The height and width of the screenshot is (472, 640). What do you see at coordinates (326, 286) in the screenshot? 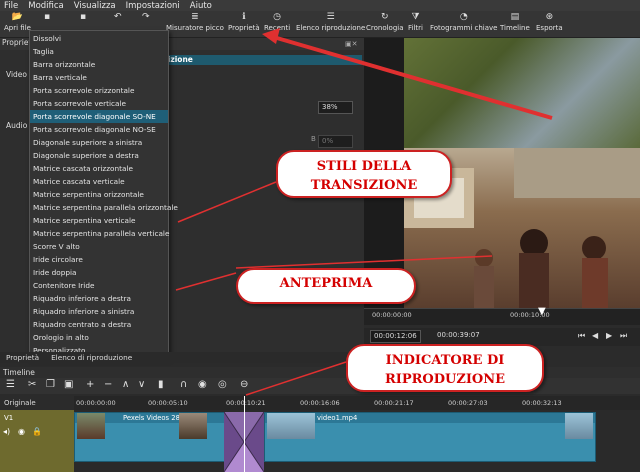
I see `callout-anteprima: ANTEPRIMA` at bounding box center [326, 286].